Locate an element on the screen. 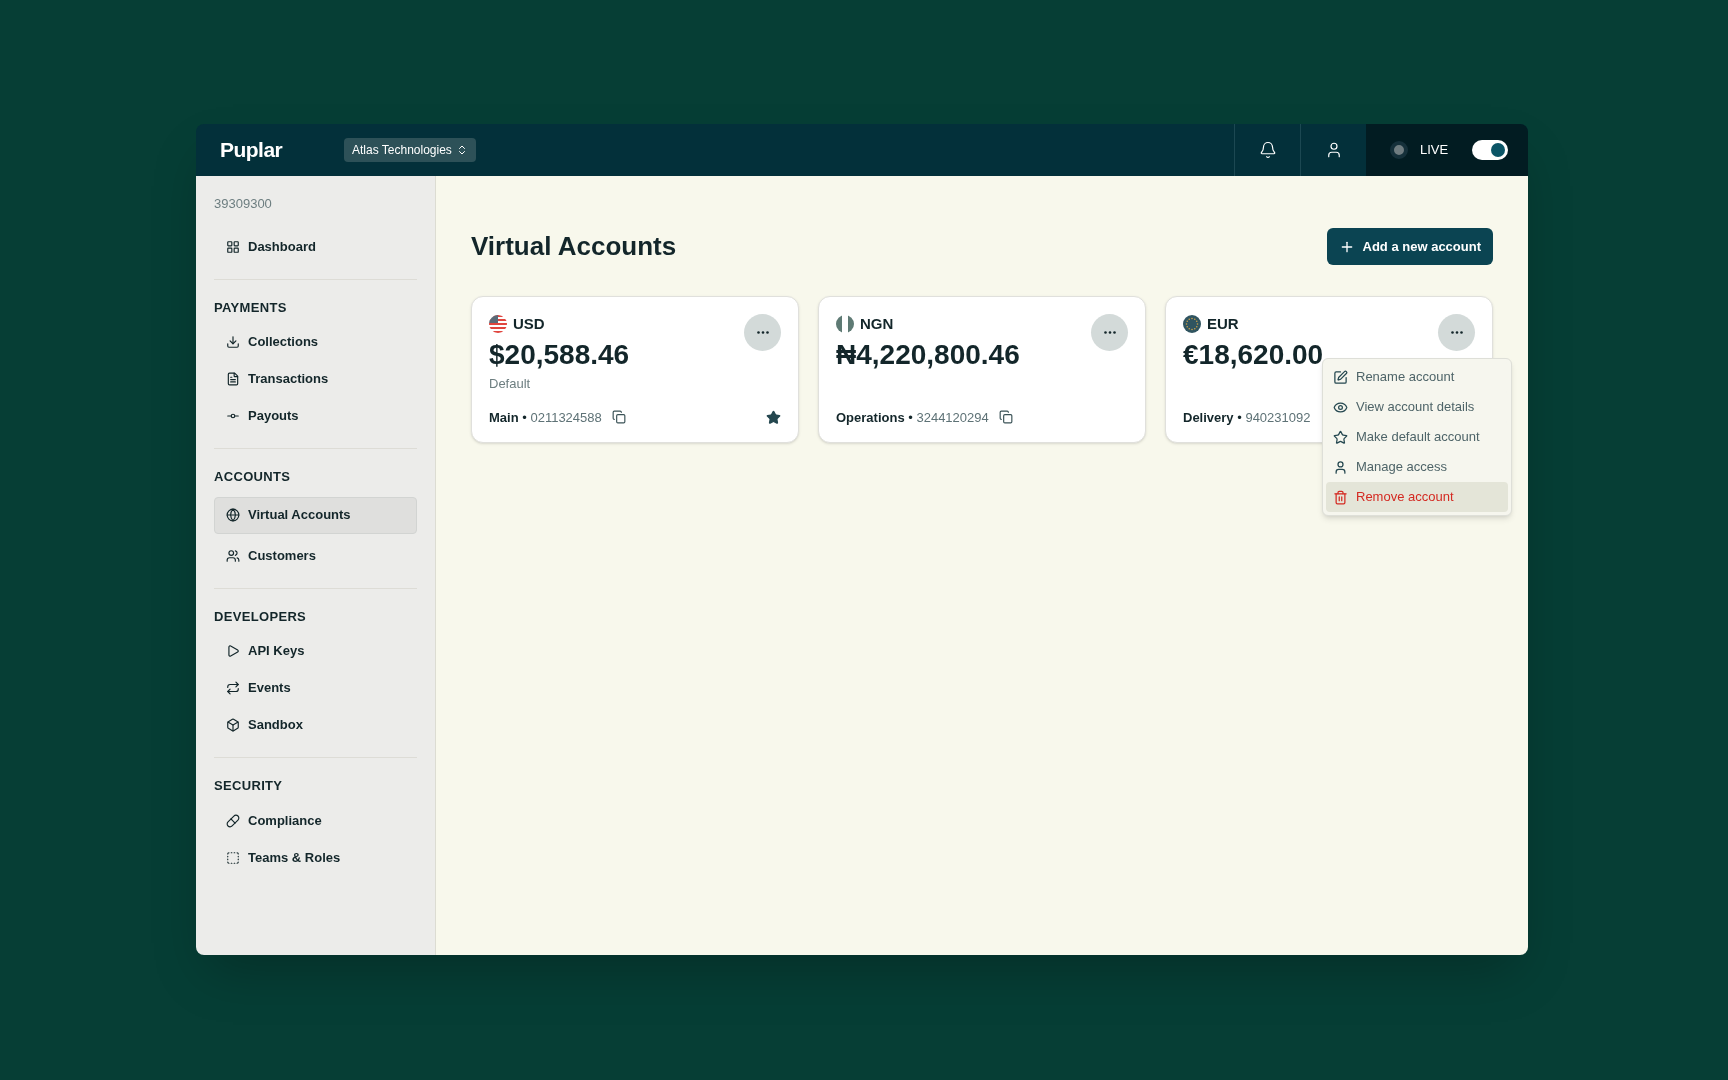 The height and width of the screenshot is (1080, 1728). page-title: Virtual Accounts is located at coordinates (574, 246).